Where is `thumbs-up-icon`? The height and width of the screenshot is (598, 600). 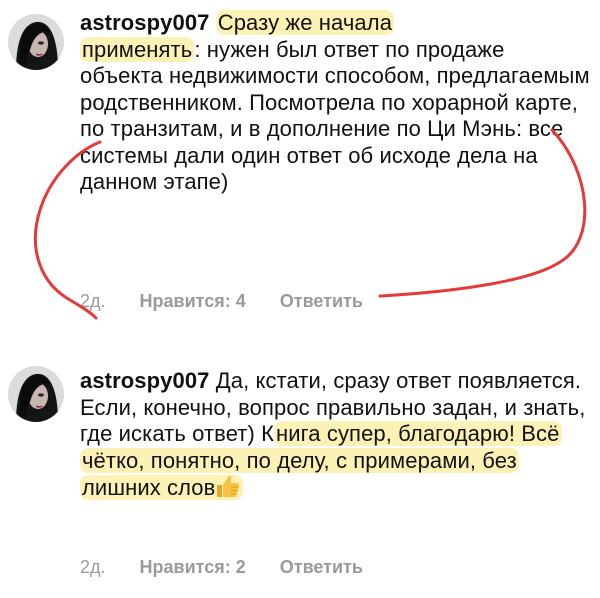
thumbs-up-icon is located at coordinates (228, 486).